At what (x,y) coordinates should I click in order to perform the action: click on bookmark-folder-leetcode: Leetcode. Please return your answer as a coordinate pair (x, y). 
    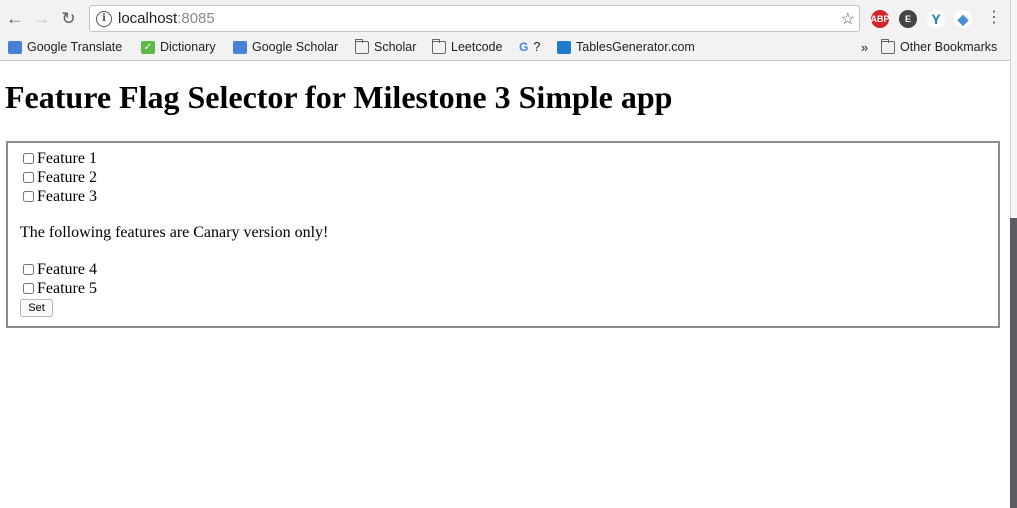
    Looking at the image, I should click on (467, 47).